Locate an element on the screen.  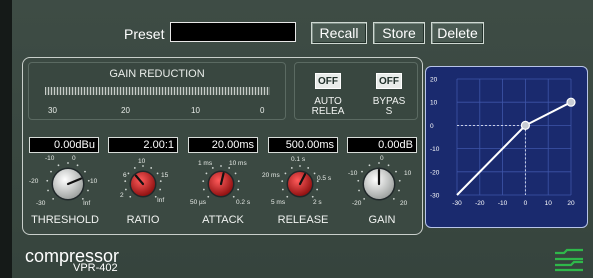
gain-scale: 10 is located at coordinates (408, 173).